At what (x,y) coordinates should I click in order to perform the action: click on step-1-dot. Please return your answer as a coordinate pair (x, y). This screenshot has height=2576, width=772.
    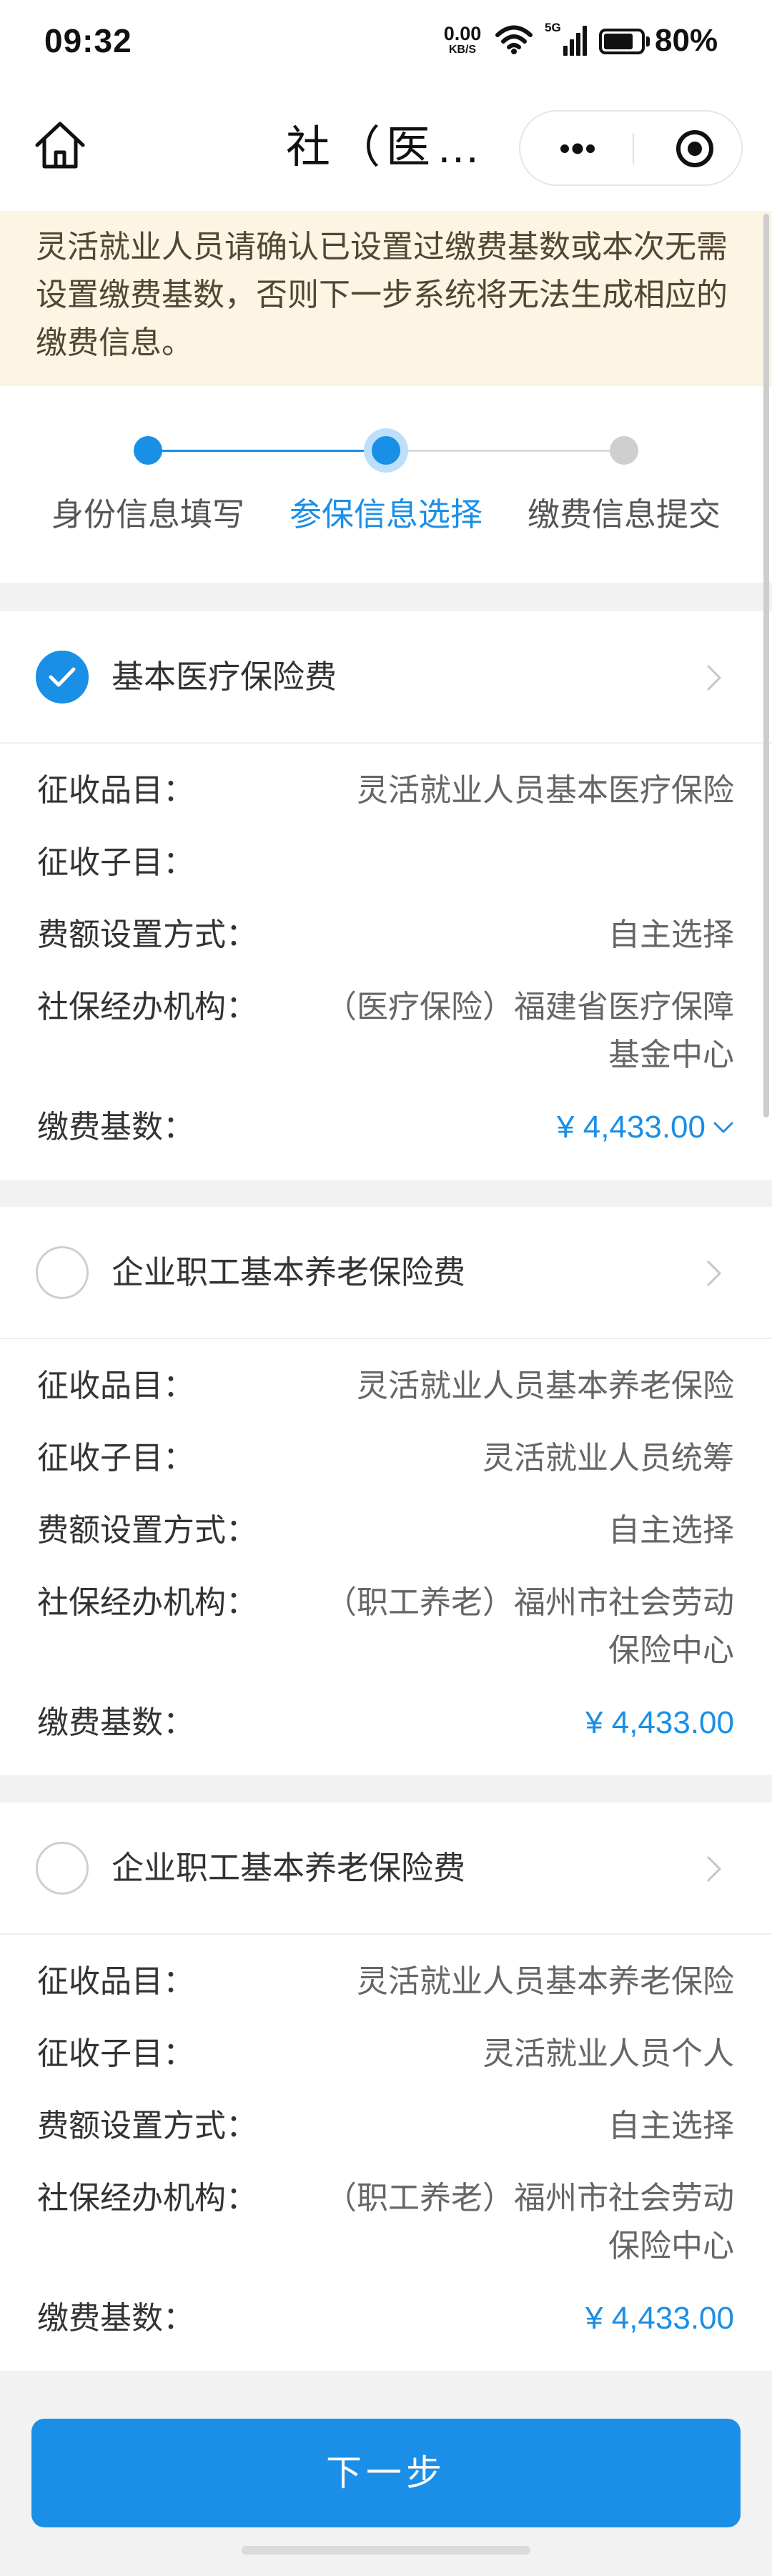
    Looking at the image, I should click on (148, 450).